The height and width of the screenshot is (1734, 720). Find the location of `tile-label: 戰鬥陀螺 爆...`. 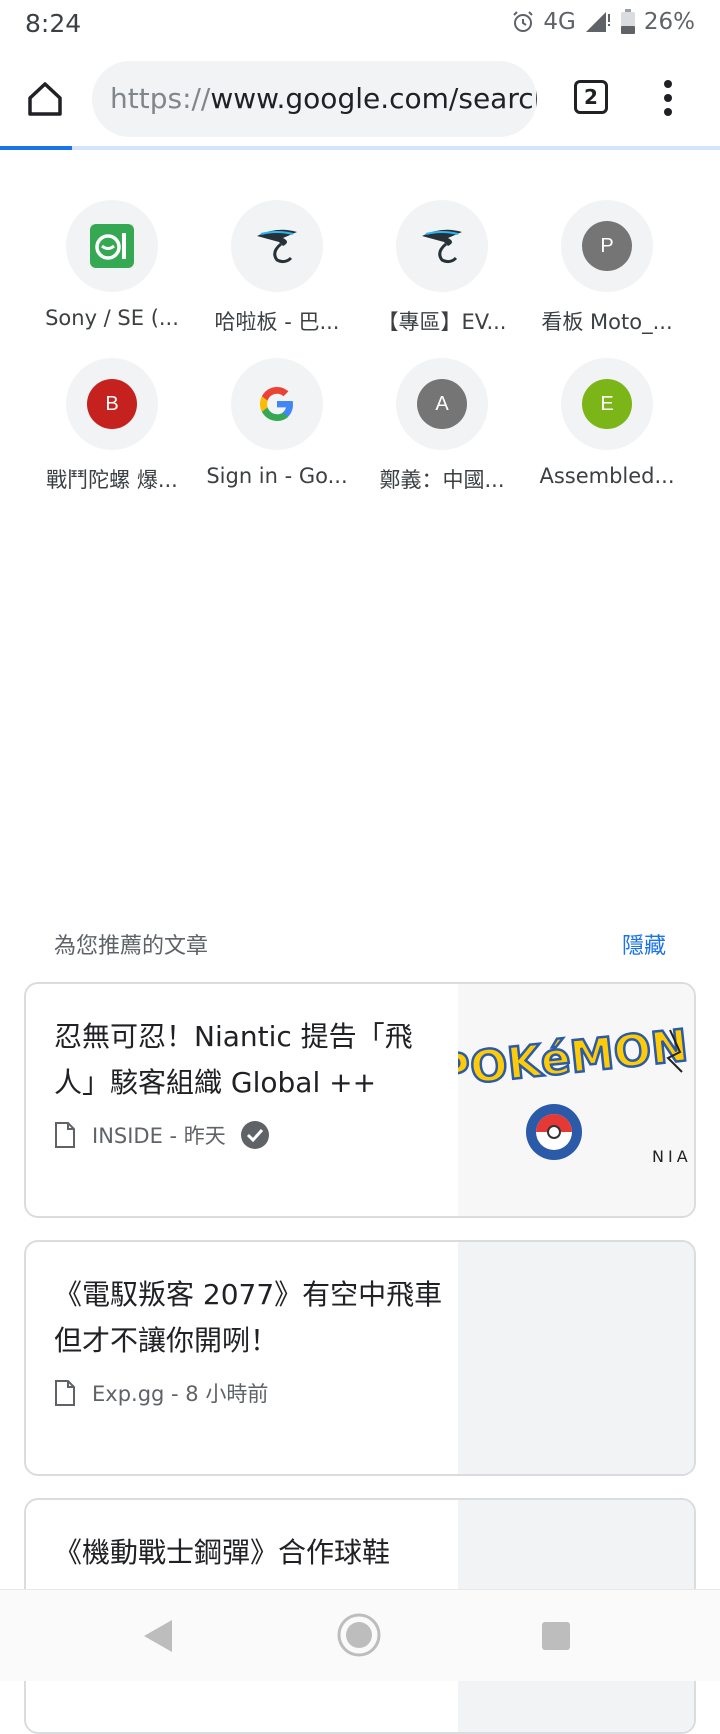

tile-label: 戰鬥陀螺 爆... is located at coordinates (112, 480).